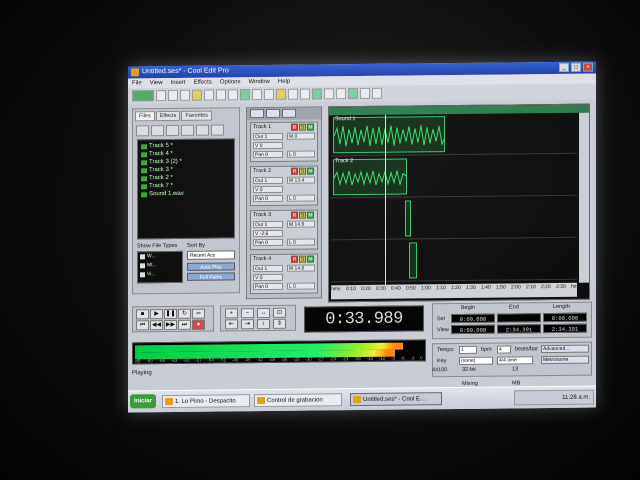  Describe the element at coordinates (504, 349) in the screenshot. I see `beats-field: 4` at that location.